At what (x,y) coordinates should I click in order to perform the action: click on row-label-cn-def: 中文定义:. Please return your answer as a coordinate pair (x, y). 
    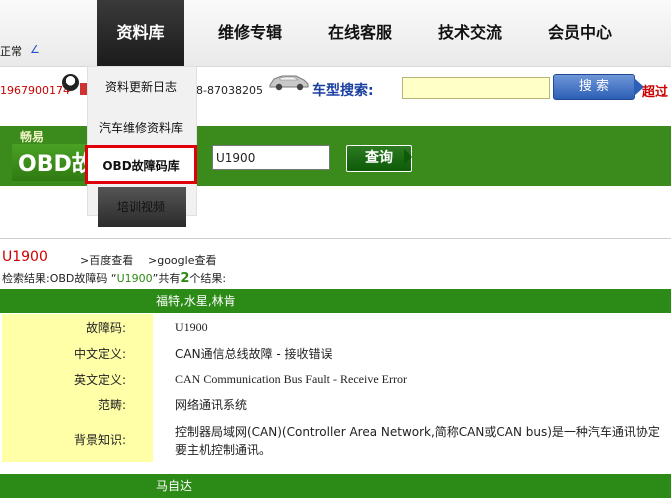
    Looking at the image, I should click on (99, 354).